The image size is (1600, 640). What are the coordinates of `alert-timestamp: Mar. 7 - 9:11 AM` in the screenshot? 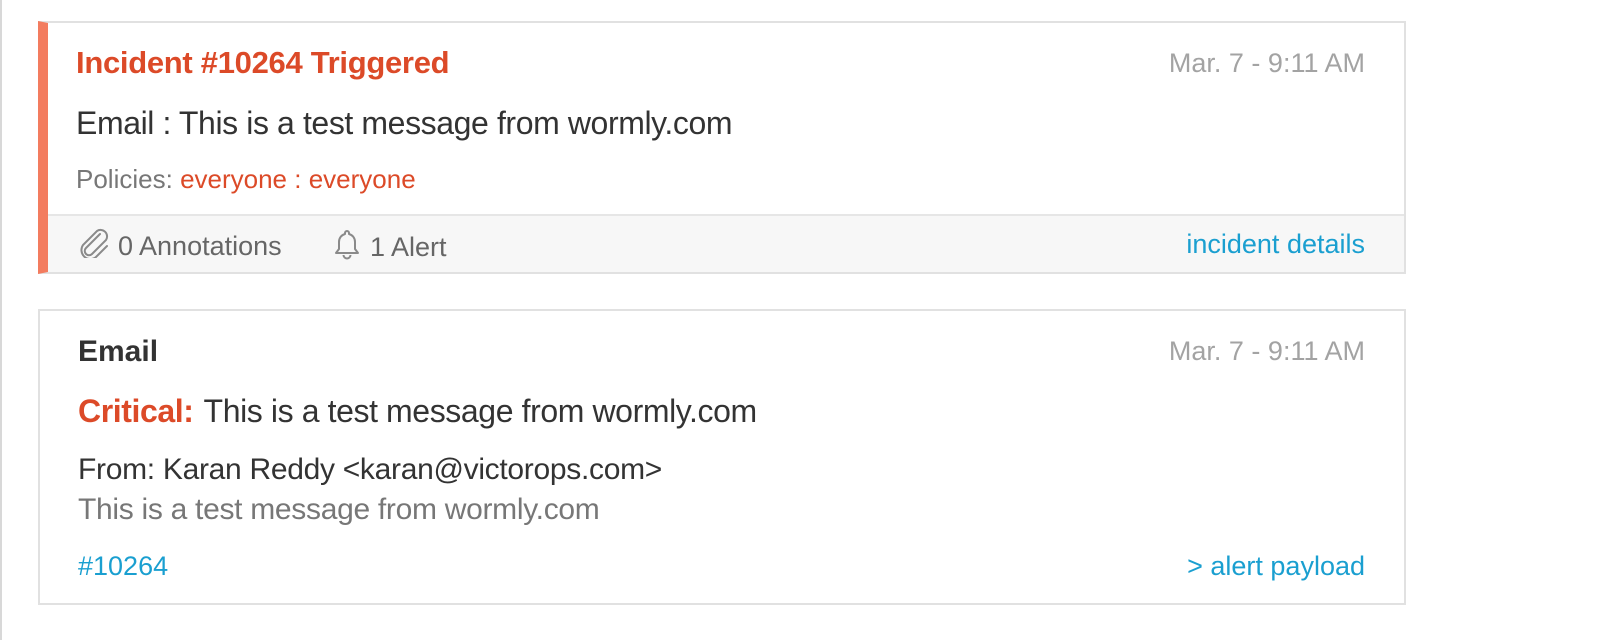 It's located at (1266, 351).